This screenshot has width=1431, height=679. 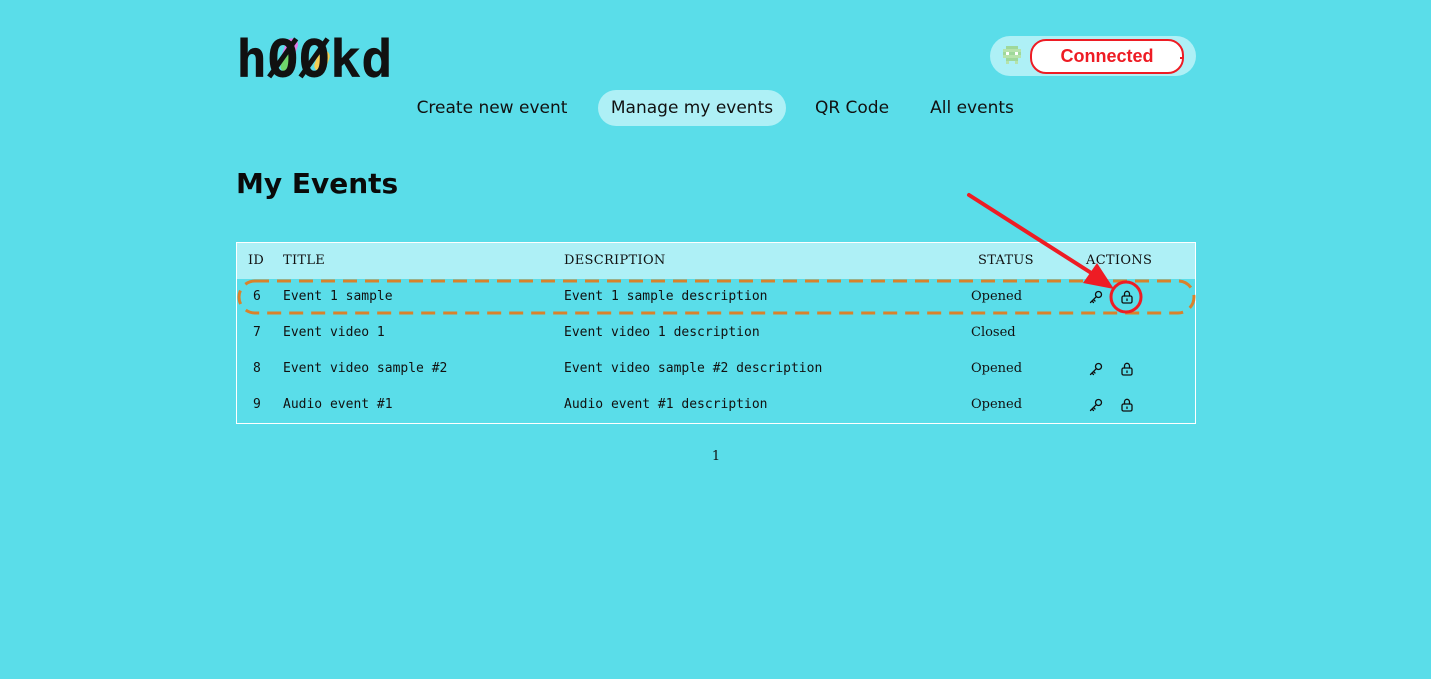 What do you see at coordinates (1107, 56) in the screenshot?
I see `connected-button: Connected` at bounding box center [1107, 56].